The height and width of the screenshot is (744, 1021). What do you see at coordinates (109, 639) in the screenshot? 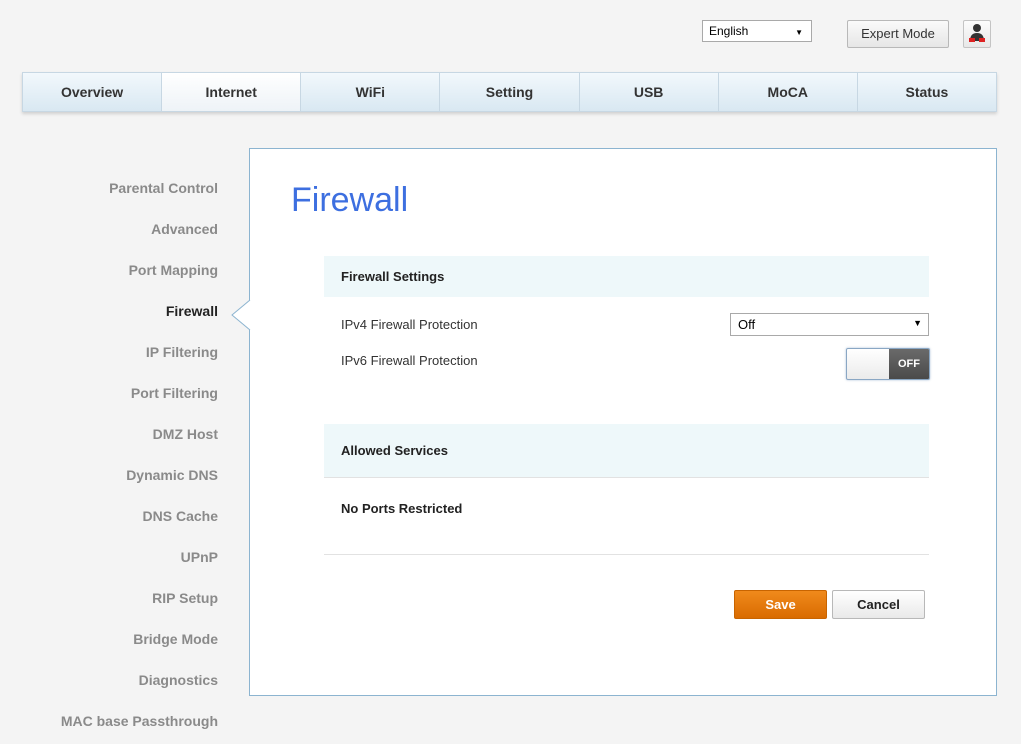
I see `sidebar-item-bridge-mode: Bridge Mode` at bounding box center [109, 639].